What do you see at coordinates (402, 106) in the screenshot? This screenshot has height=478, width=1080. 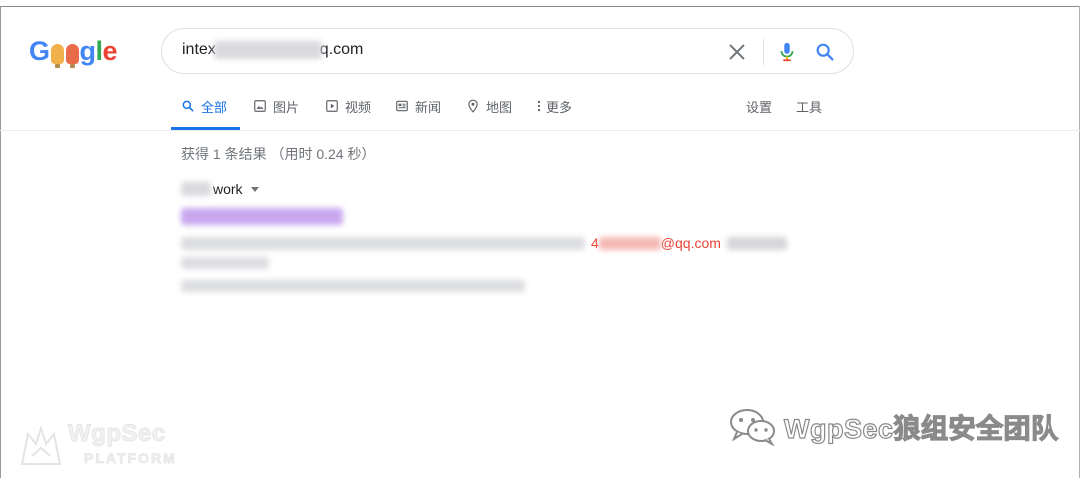 I see `news-icon` at bounding box center [402, 106].